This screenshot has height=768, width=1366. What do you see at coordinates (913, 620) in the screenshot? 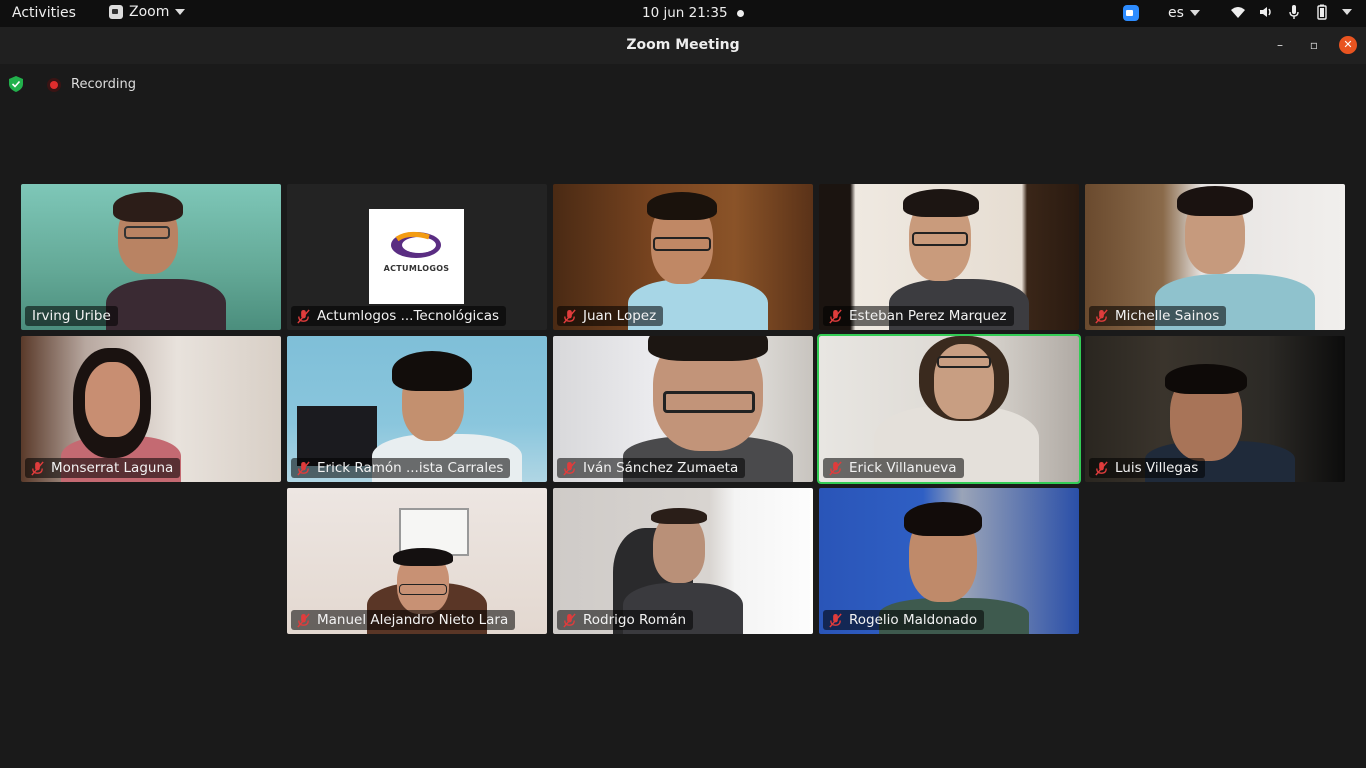
I see `participant-name: Rogelio Maldonado` at bounding box center [913, 620].